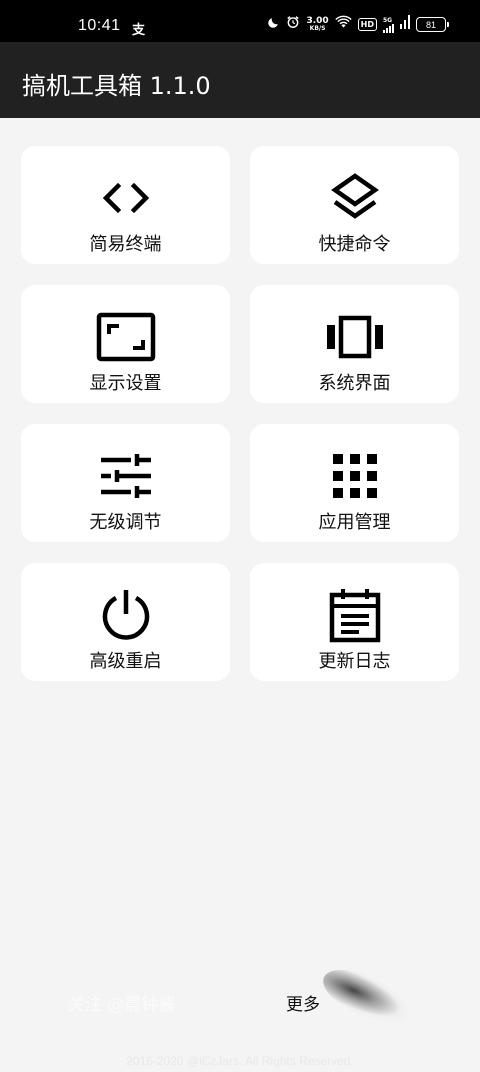 Image resolution: width=480 pixels, height=1072 pixels. I want to click on terminal-card: 简易终端, so click(125, 205).